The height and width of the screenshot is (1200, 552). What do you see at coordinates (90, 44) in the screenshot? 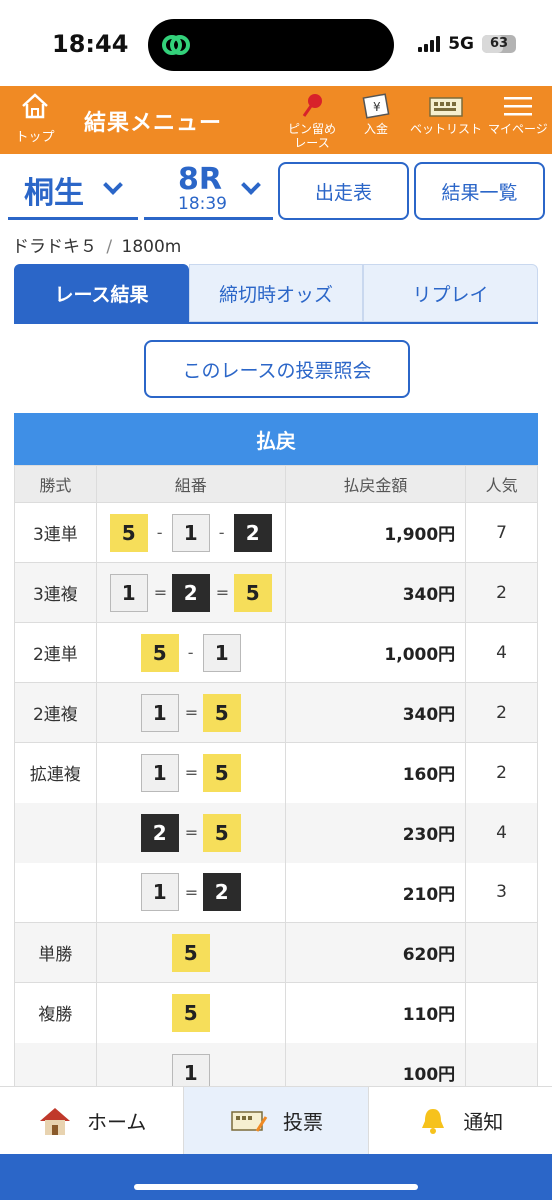
I see `clock: 18:44` at bounding box center [90, 44].